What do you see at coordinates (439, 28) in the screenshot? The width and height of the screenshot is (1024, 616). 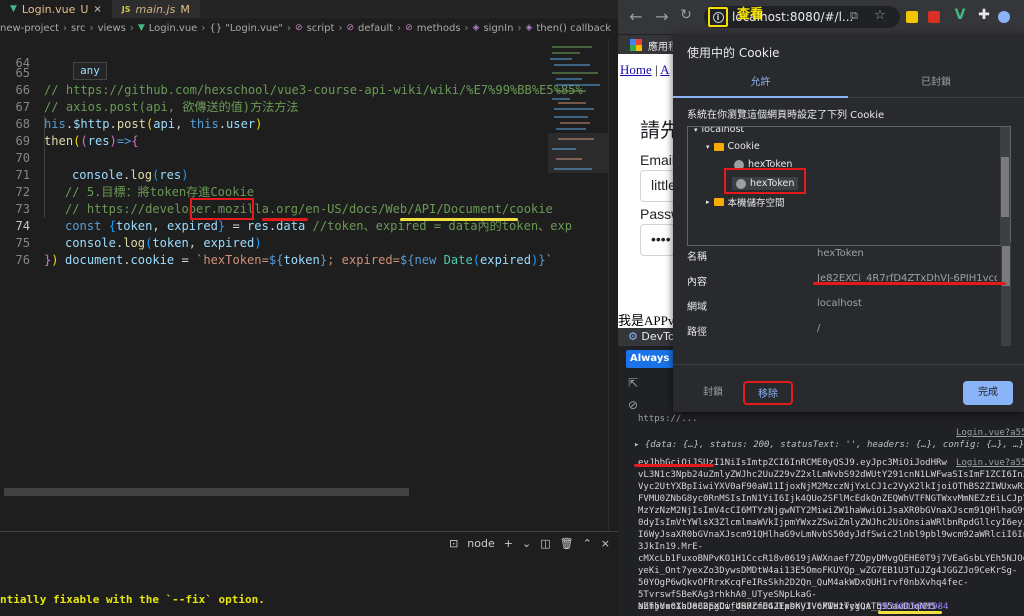 I see `breadcrumb-item: methods` at bounding box center [439, 28].